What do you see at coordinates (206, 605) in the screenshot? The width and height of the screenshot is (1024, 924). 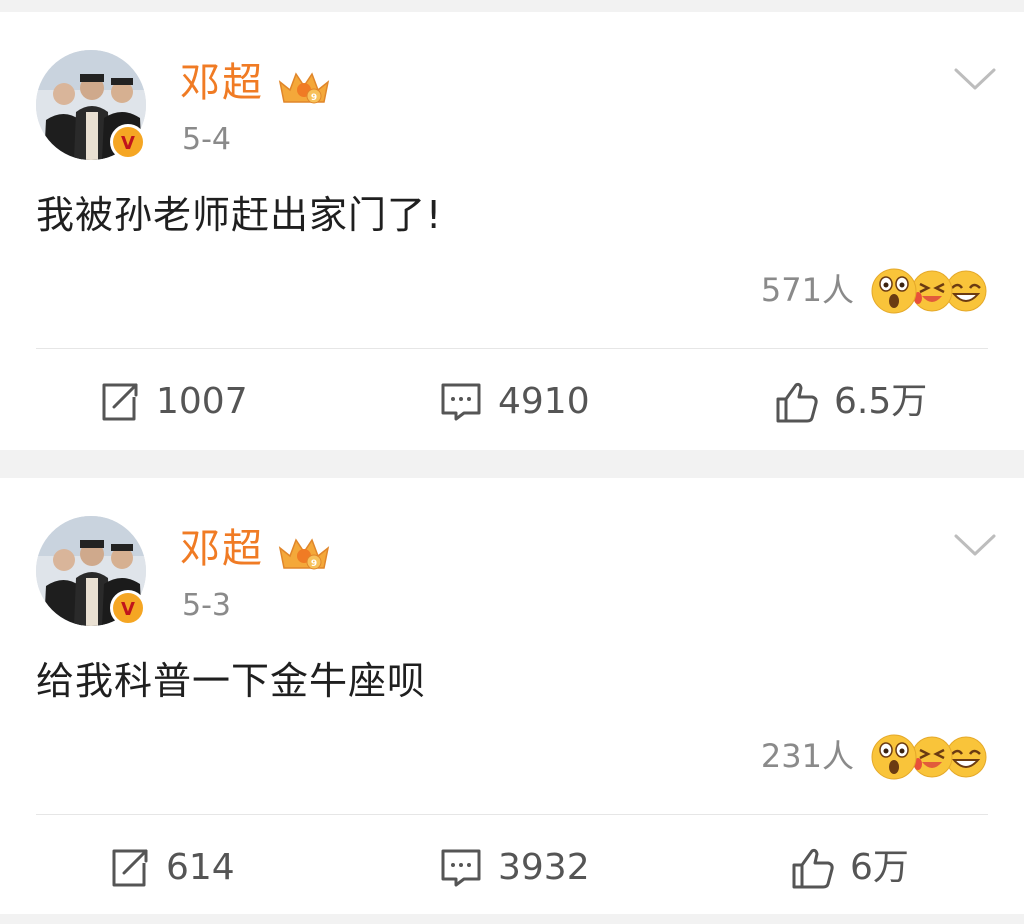 I see `post-date: 5-3` at bounding box center [206, 605].